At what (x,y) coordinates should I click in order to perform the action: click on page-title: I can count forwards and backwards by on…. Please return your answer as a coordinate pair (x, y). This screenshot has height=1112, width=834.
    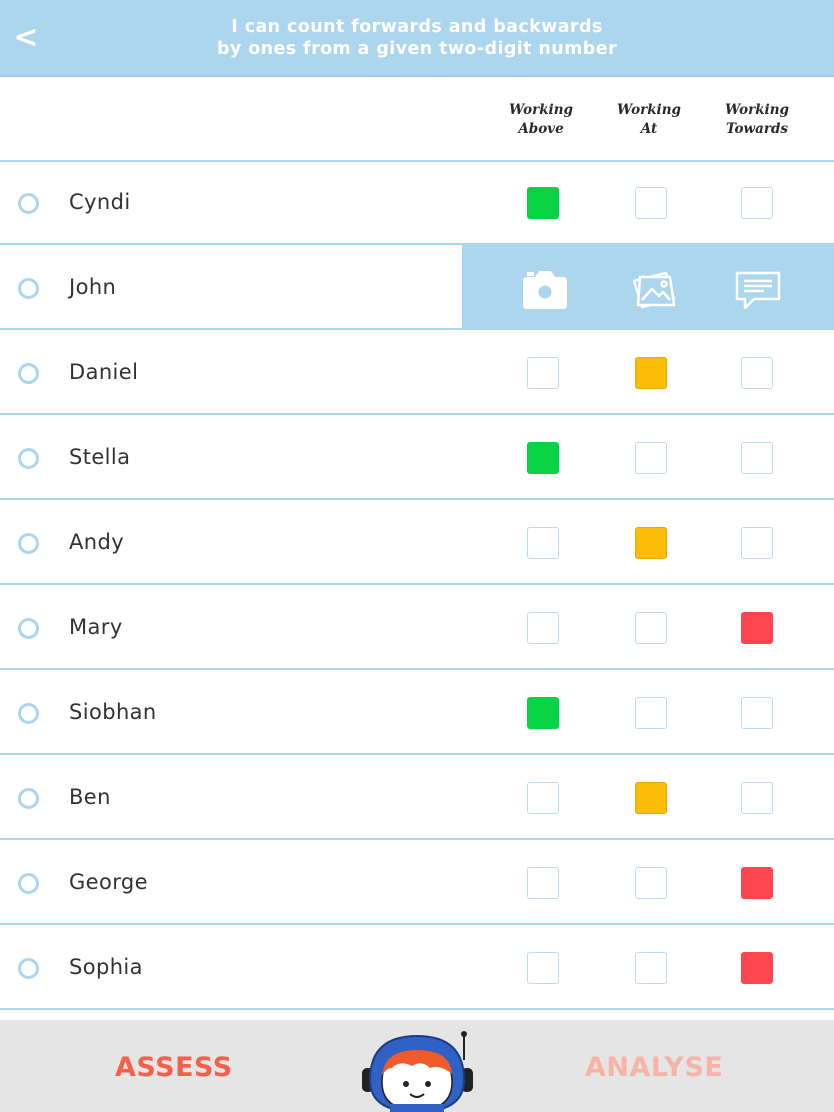
    Looking at the image, I should click on (417, 38).